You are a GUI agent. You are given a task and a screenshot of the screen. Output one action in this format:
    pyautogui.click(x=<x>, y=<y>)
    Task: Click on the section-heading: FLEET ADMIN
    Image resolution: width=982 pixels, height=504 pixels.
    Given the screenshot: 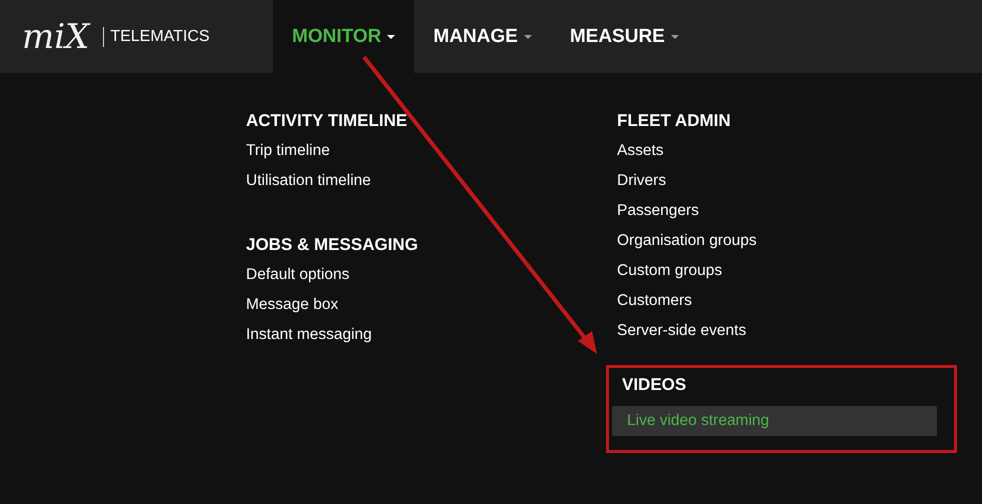 What is the action you would take?
    pyautogui.click(x=674, y=121)
    